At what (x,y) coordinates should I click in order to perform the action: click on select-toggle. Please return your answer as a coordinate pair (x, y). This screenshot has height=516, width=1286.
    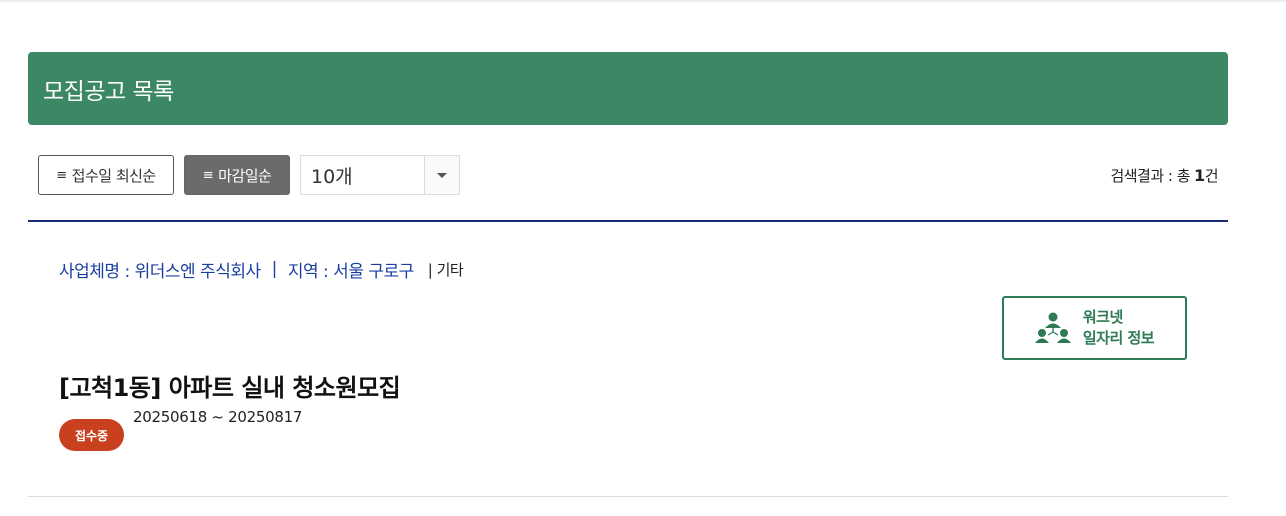
    Looking at the image, I should click on (441, 175).